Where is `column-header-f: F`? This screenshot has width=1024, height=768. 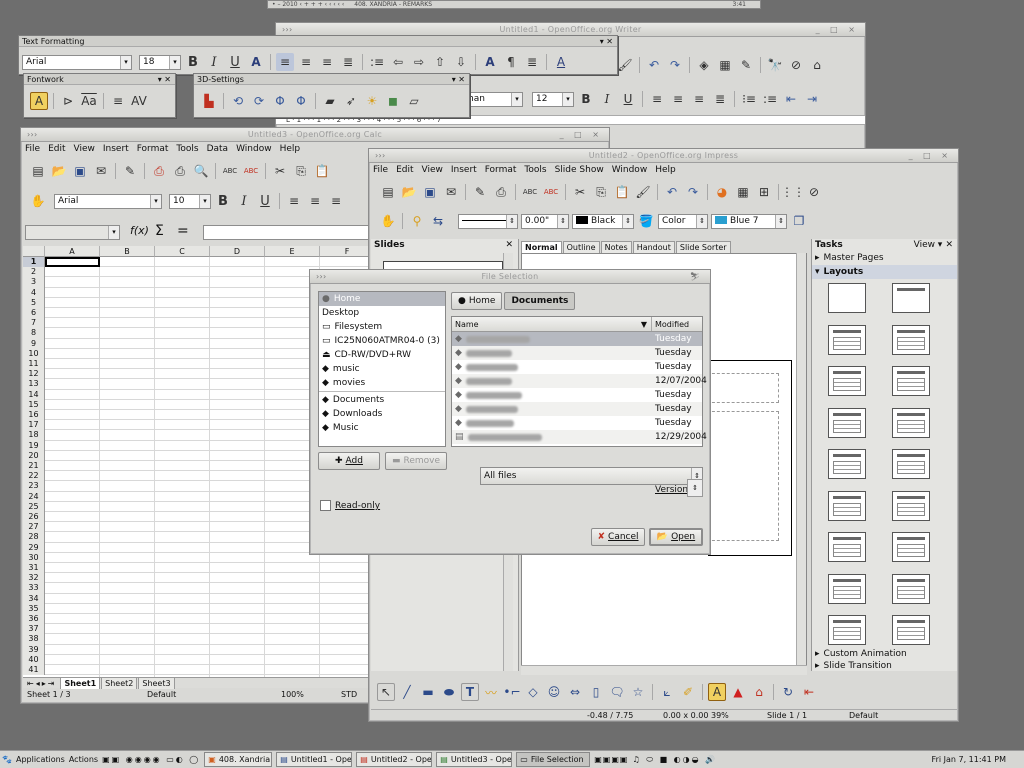 column-header-f: F is located at coordinates (347, 251).